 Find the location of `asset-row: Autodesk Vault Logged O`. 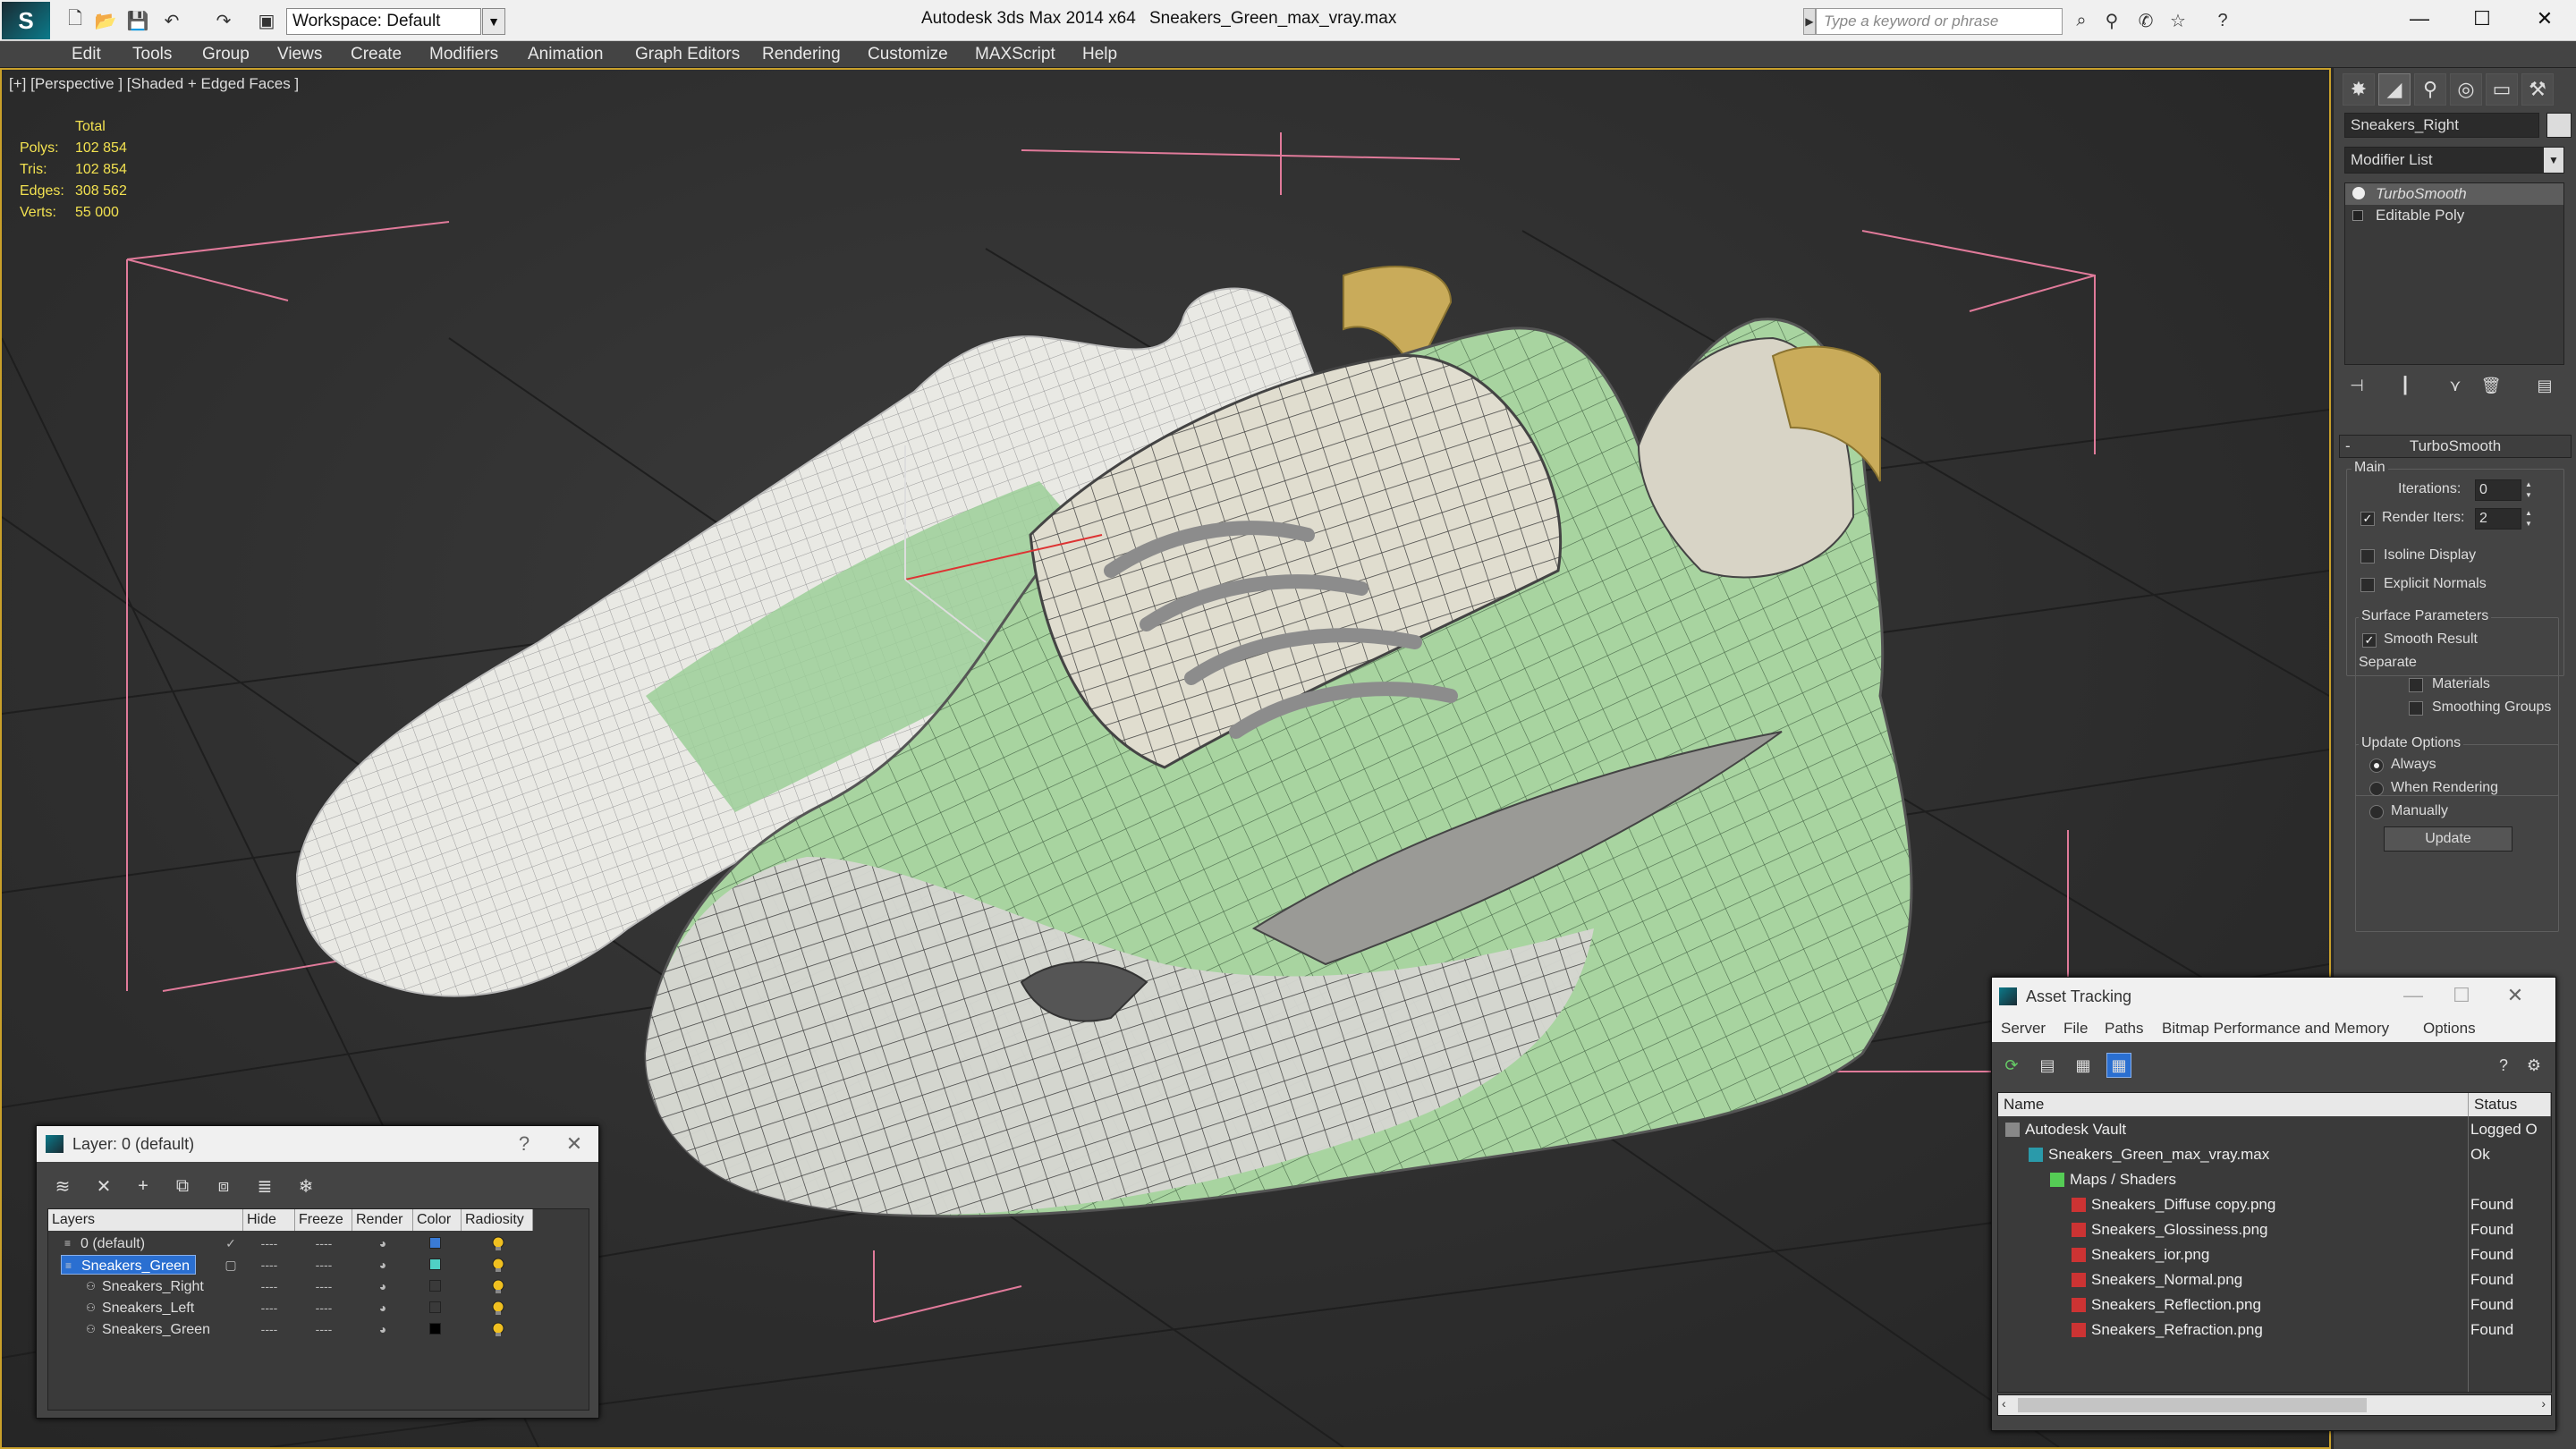

asset-row: Autodesk Vault Logged O is located at coordinates (2274, 1129).